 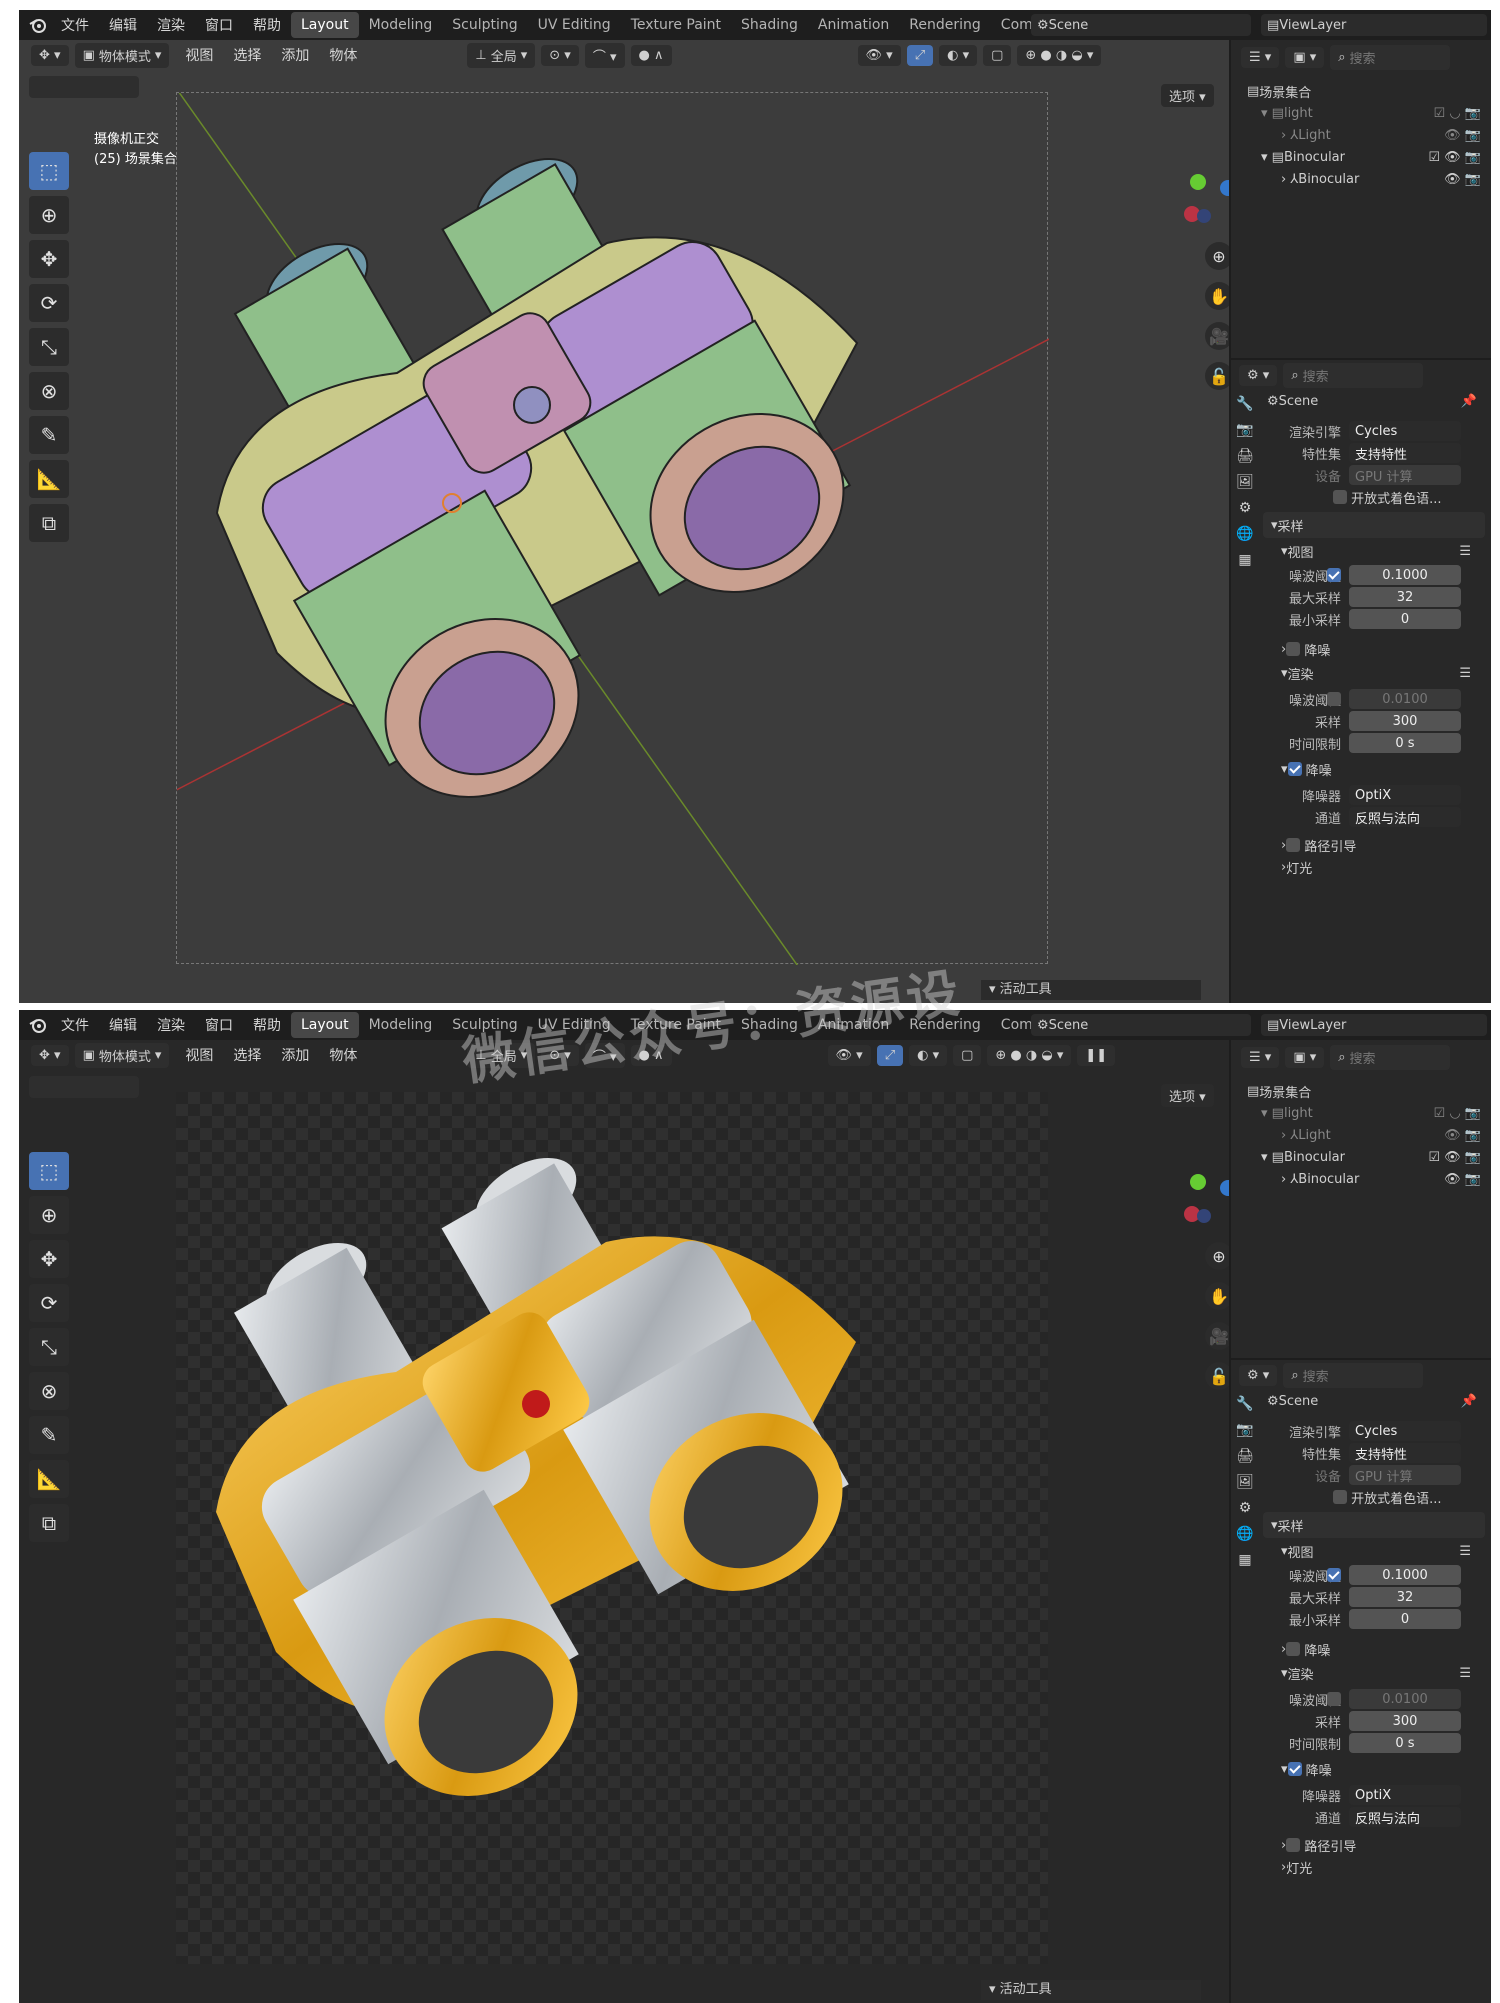 I want to click on outliner-row-binocular-object: › ⅄ Binocular 👁 📷, so click(x=1361, y=179).